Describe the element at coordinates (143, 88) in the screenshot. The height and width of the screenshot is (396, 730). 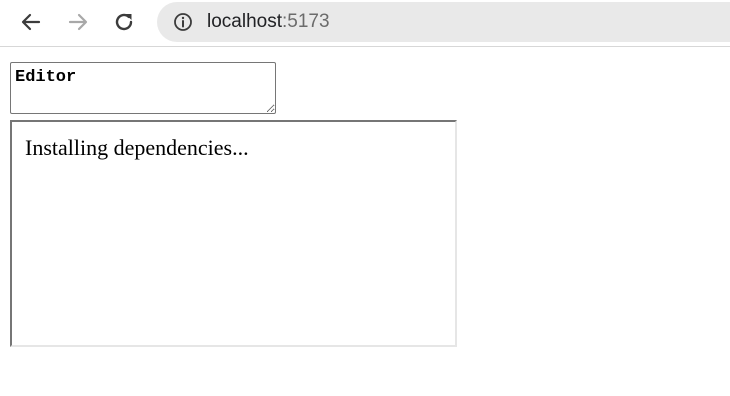
I see `editor-textarea: Editor` at that location.